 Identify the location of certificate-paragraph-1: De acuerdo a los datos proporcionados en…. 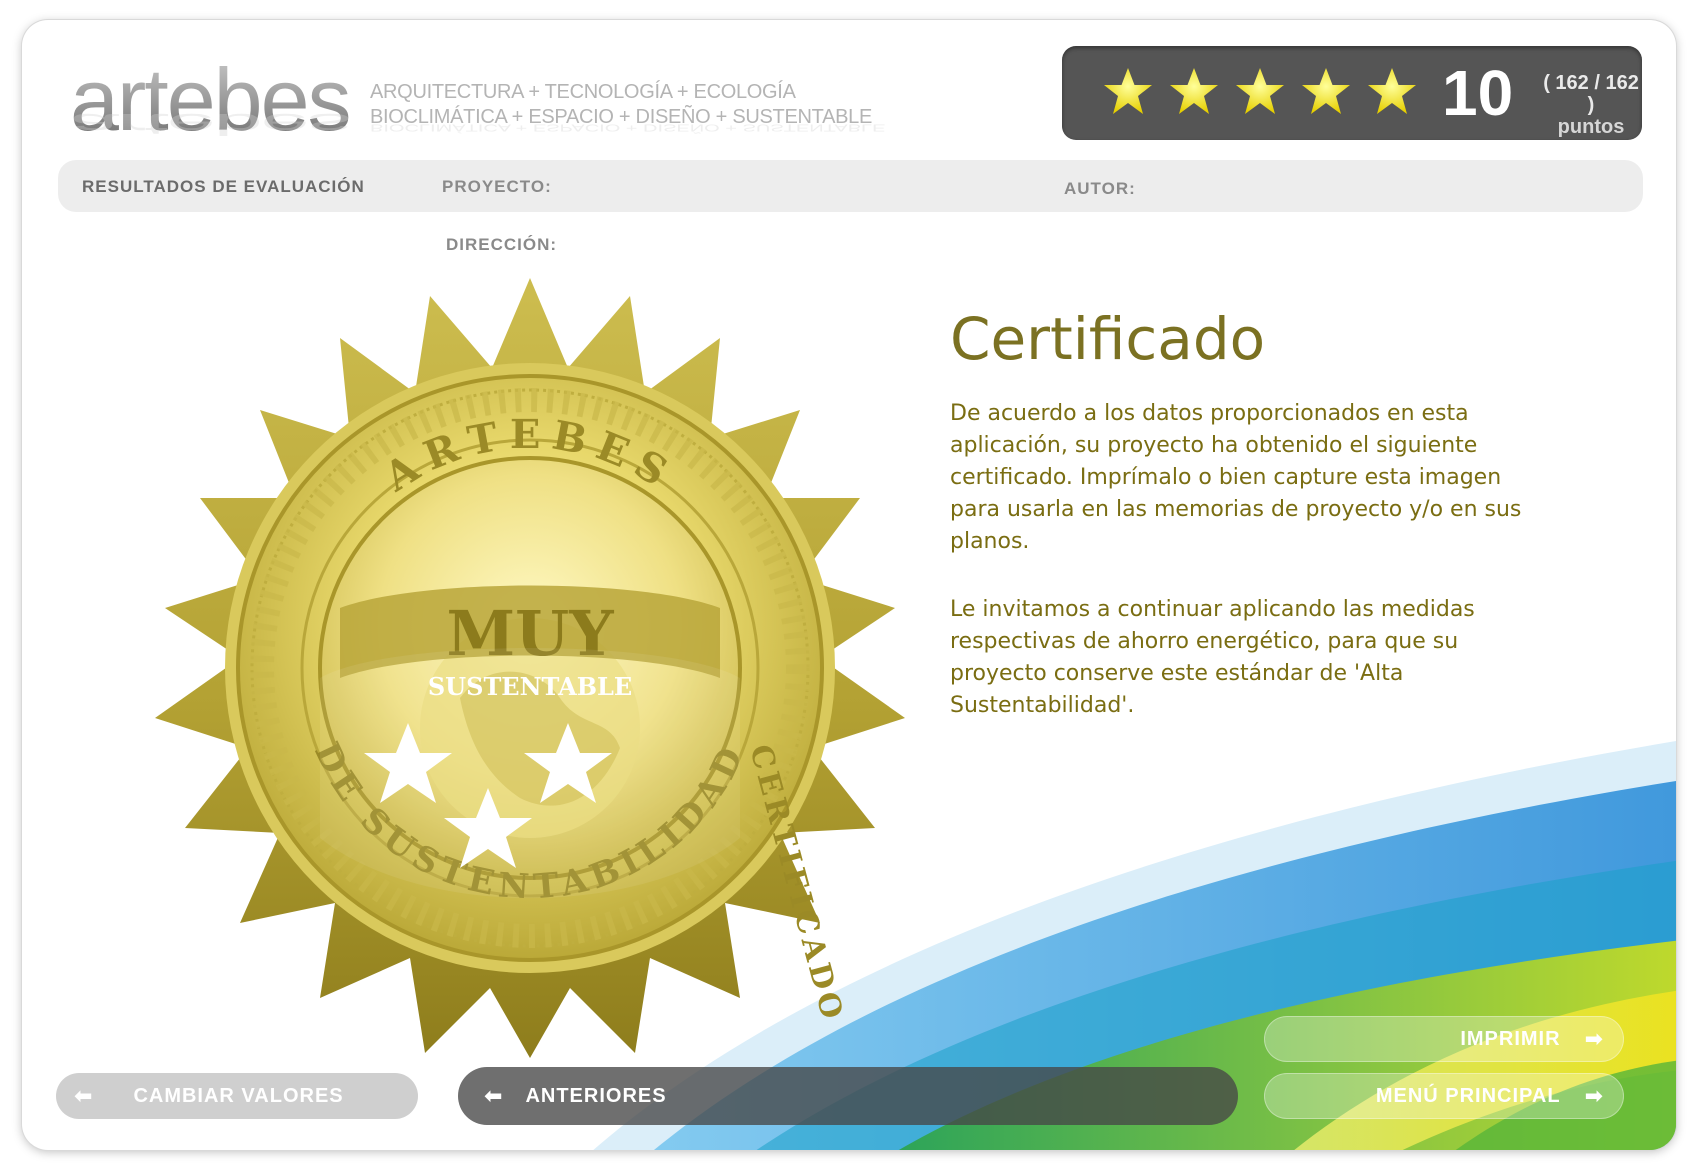
(1236, 477).